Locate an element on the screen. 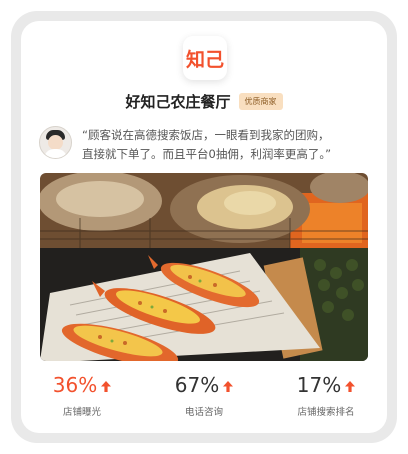  stats-row: 36% 店铺曝光 67% 电话咨询 17% 店铺搜索排名 is located at coordinates (204, 395).